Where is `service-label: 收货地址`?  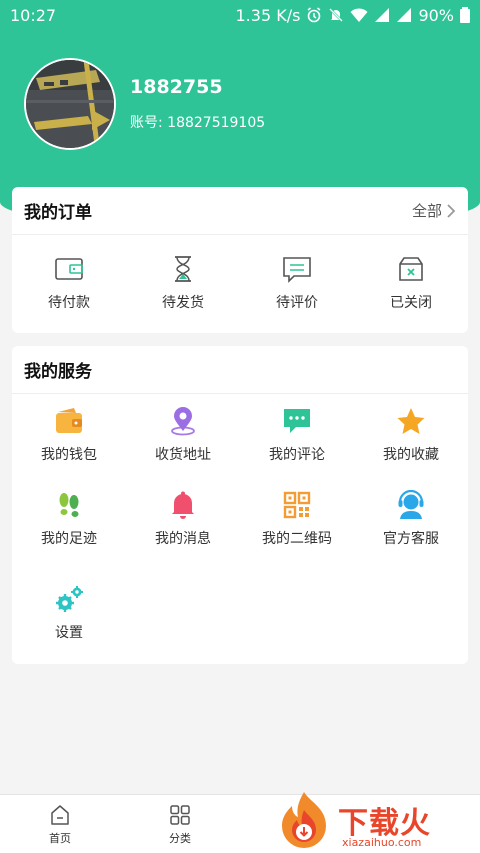 service-label: 收货地址 is located at coordinates (183, 455).